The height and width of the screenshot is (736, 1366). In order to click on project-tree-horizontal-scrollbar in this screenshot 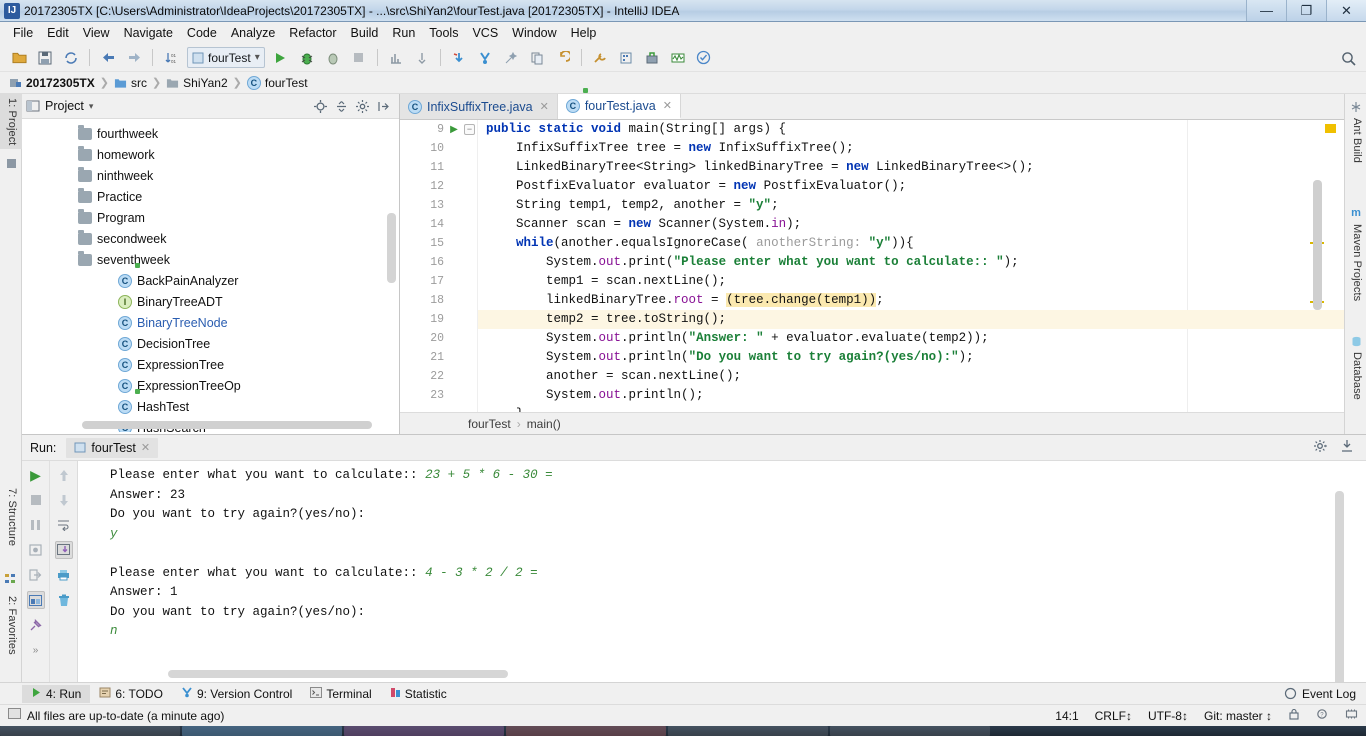, I will do `click(227, 425)`.